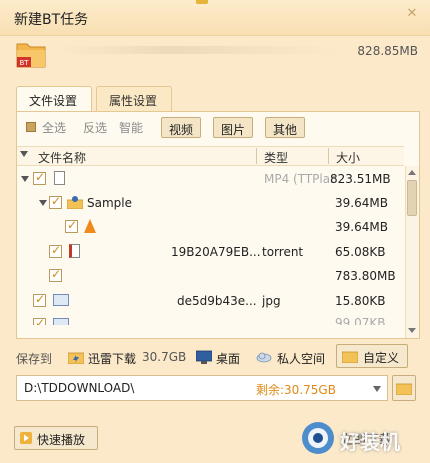 This screenshot has width=430, height=463. I want to click on column-name-header: 文件名称, so click(62, 157).